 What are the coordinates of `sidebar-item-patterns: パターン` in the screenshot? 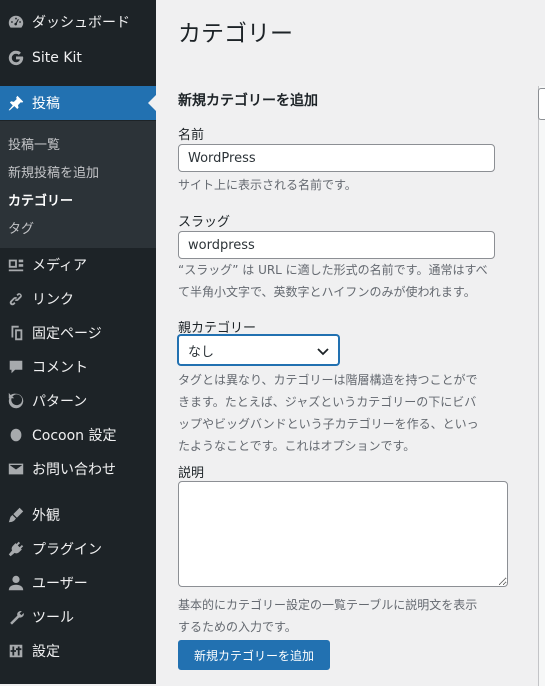 It's located at (78, 401).